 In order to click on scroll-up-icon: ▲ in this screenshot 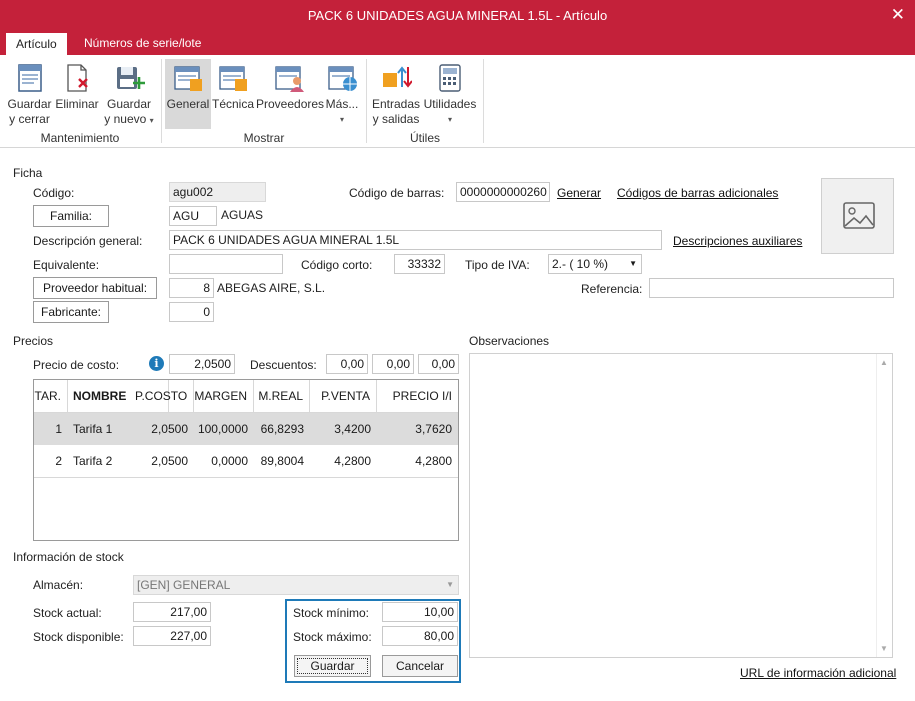, I will do `click(884, 362)`.